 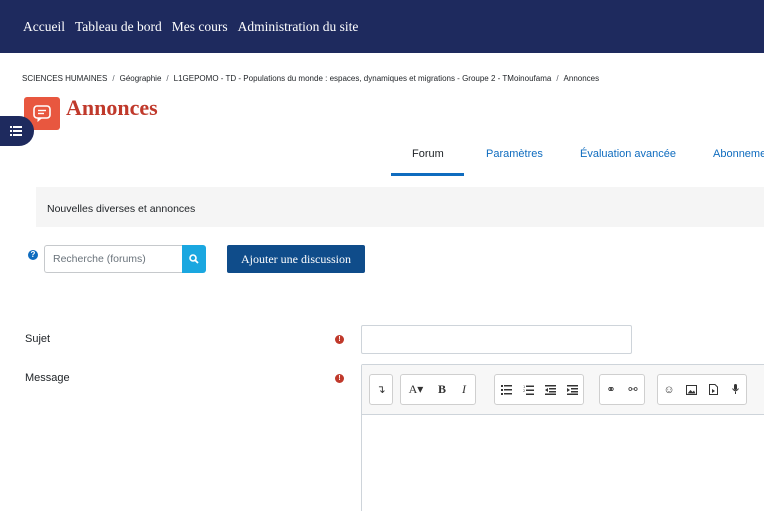 I want to click on tab-forum: Forum, so click(x=428, y=154).